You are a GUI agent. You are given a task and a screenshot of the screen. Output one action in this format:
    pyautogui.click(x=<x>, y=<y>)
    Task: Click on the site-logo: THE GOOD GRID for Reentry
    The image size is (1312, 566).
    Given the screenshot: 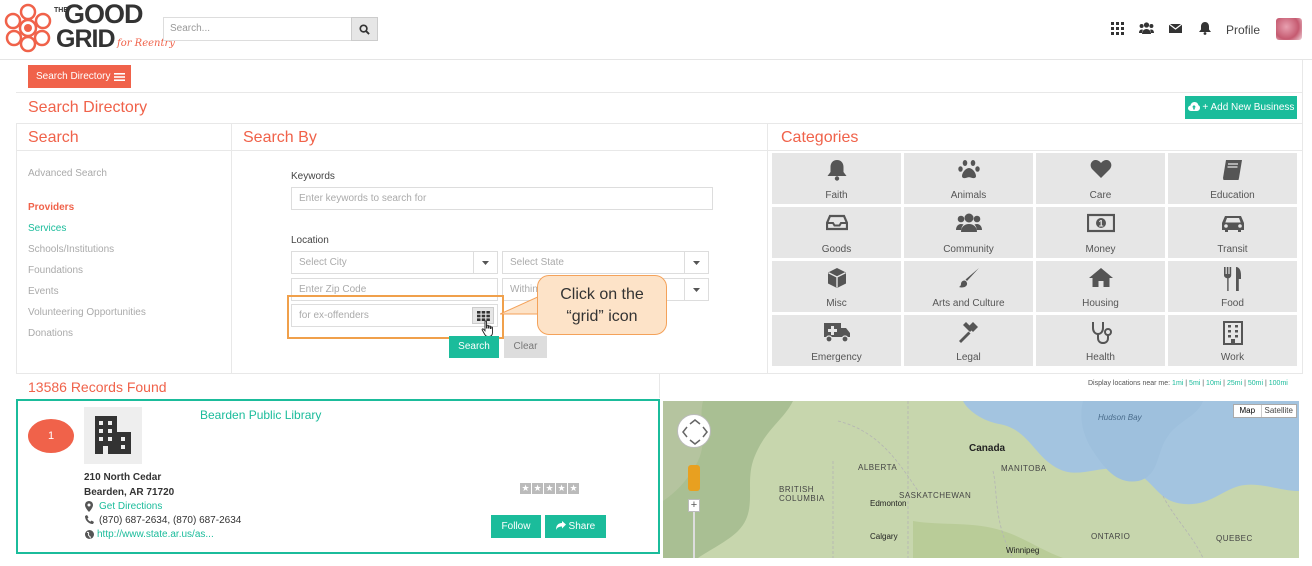 What is the action you would take?
    pyautogui.click(x=89, y=27)
    